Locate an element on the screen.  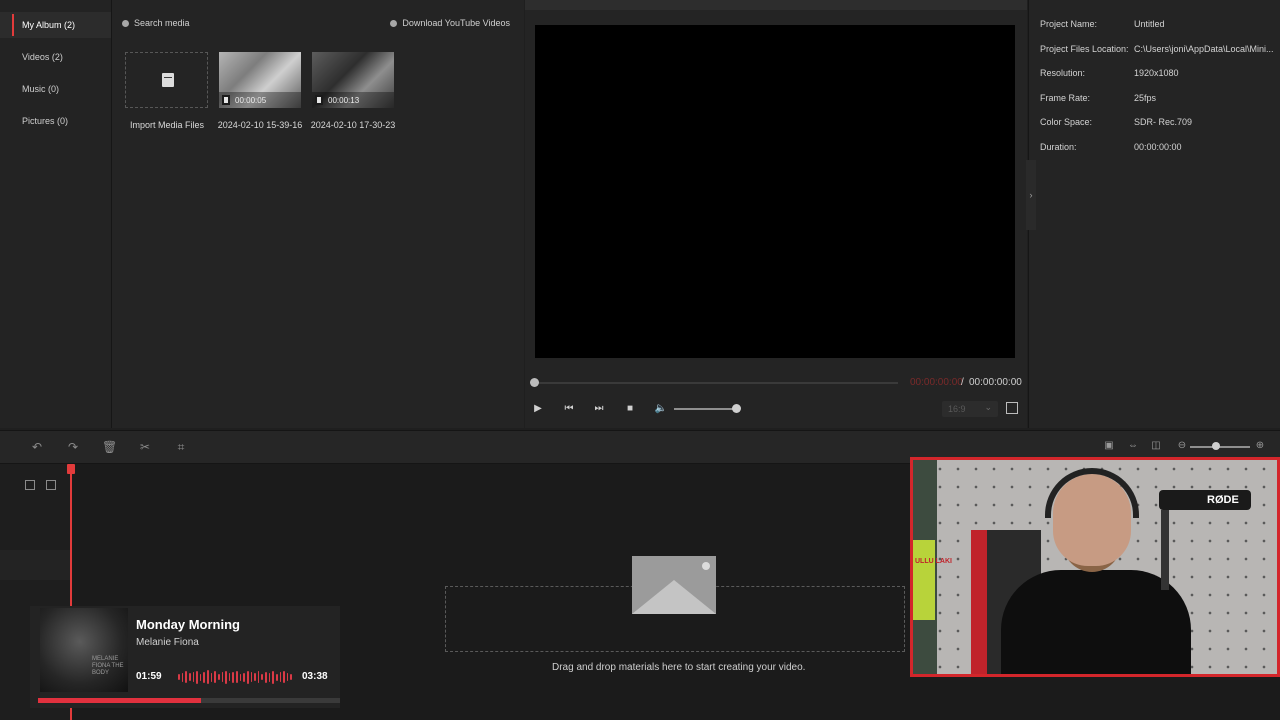
redo-icon: ↷ is located at coordinates (73, 447).